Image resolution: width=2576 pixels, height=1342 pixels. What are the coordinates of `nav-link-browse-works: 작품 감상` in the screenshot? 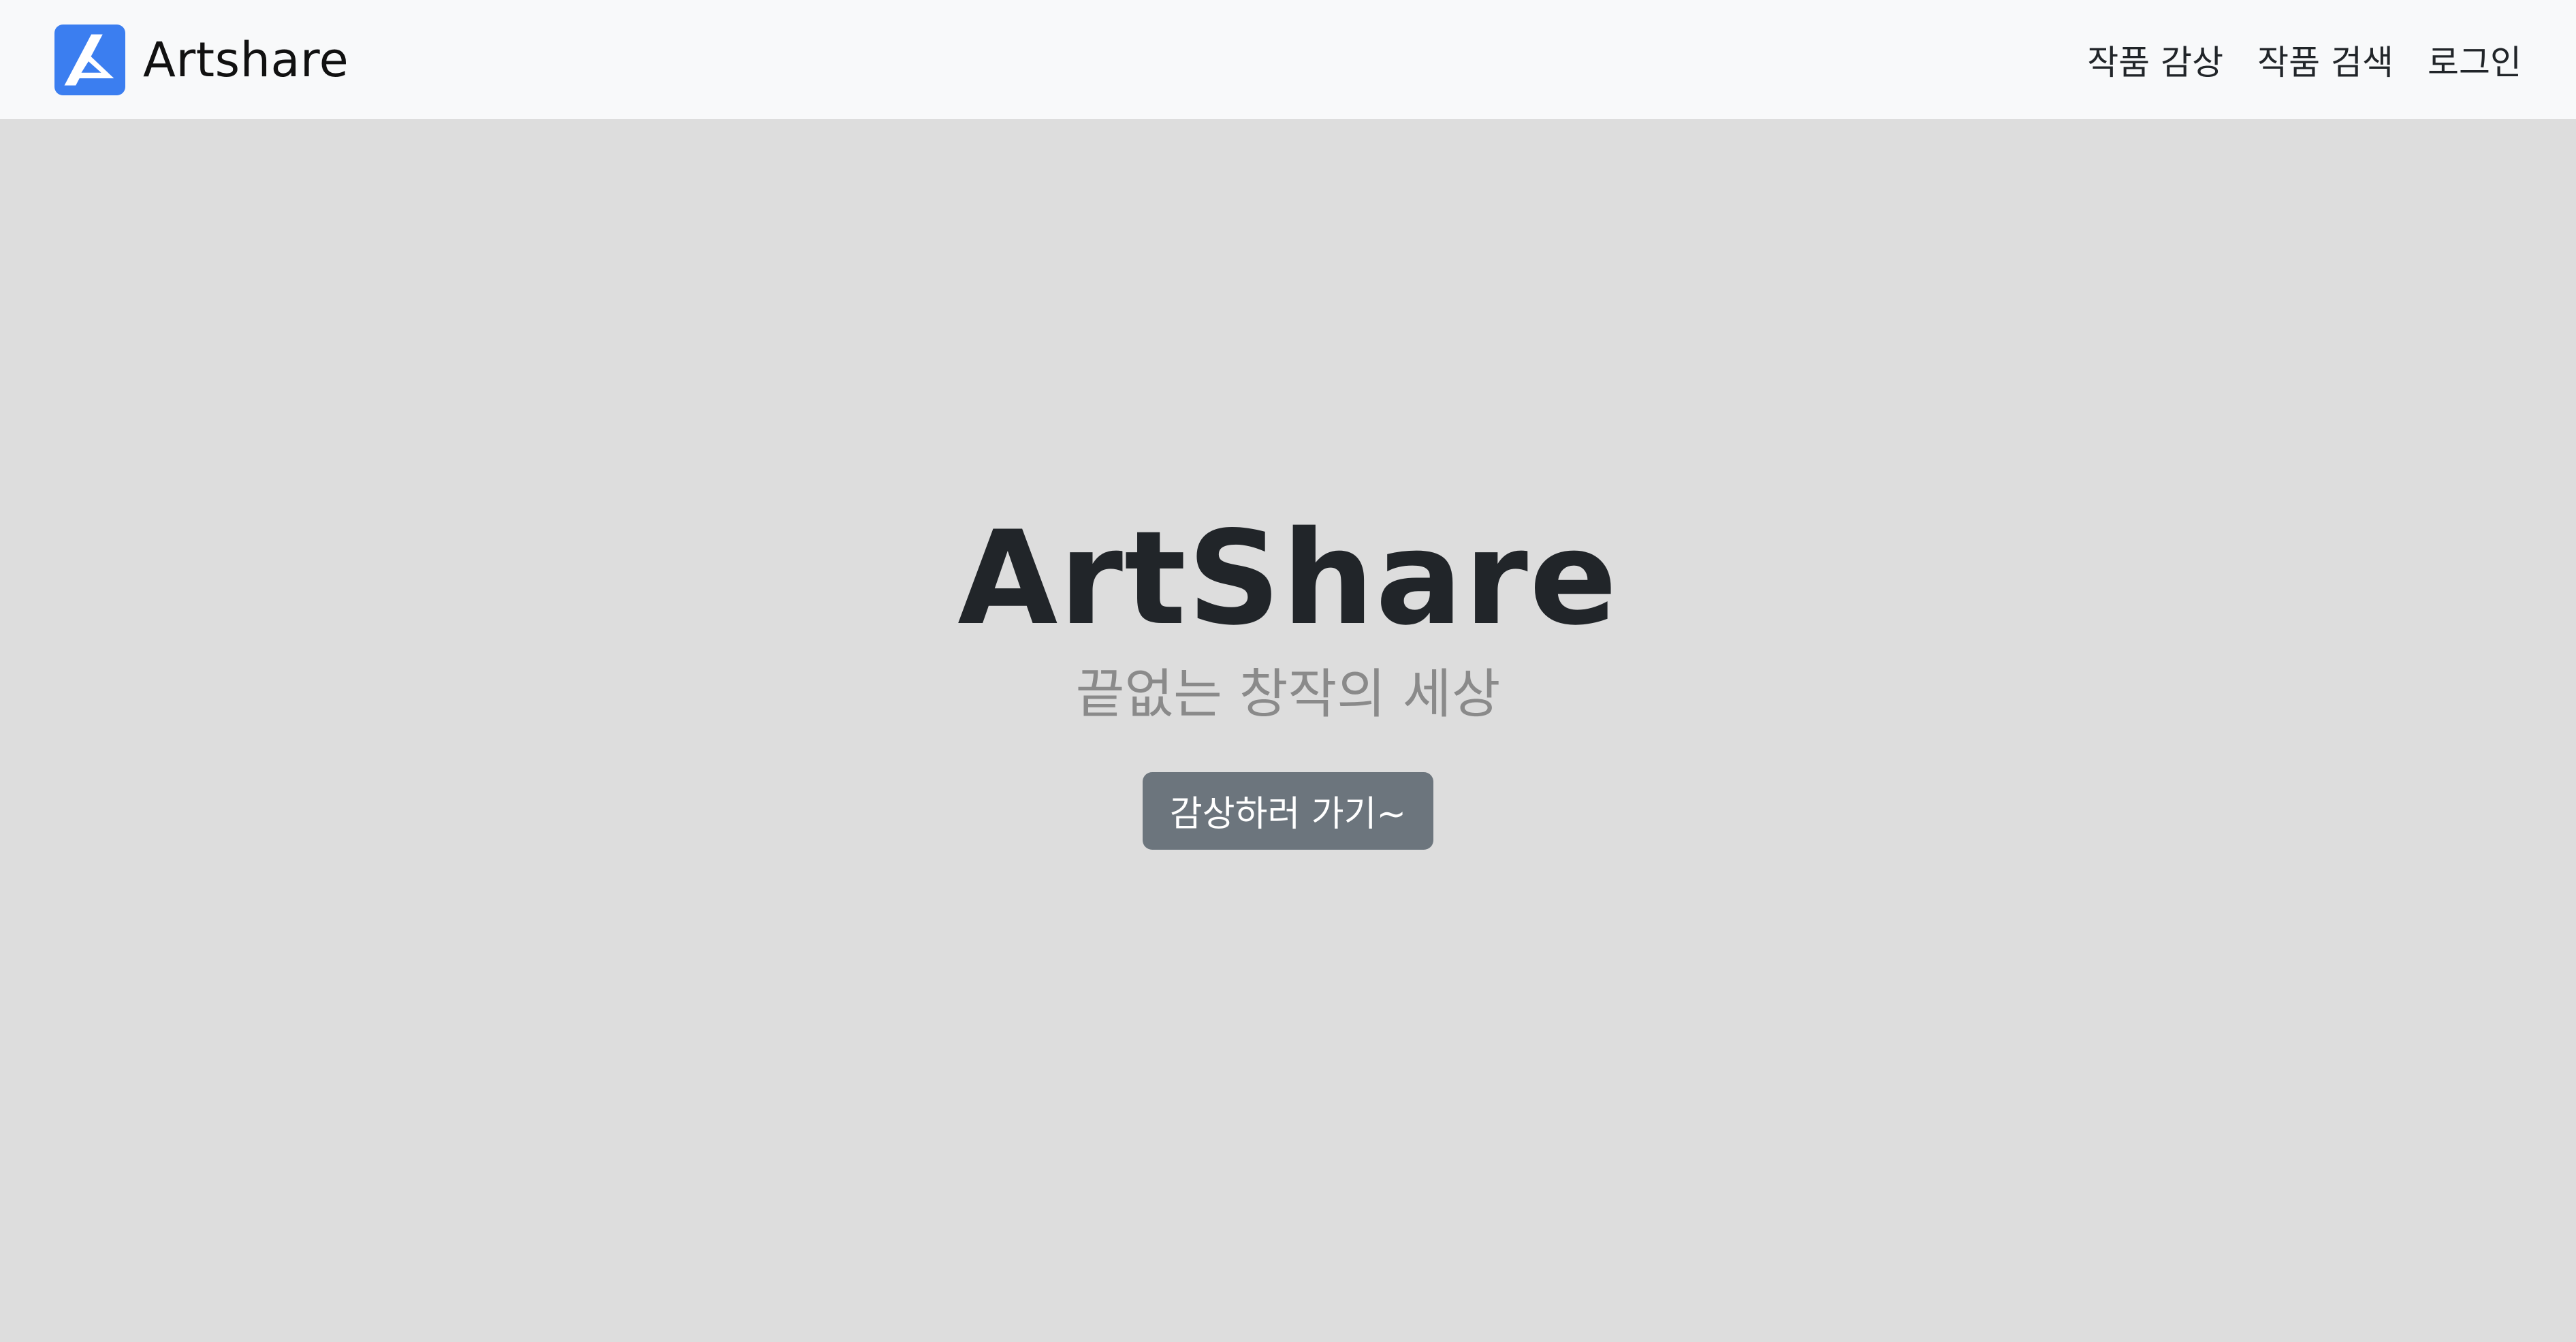 It's located at (2155, 59).